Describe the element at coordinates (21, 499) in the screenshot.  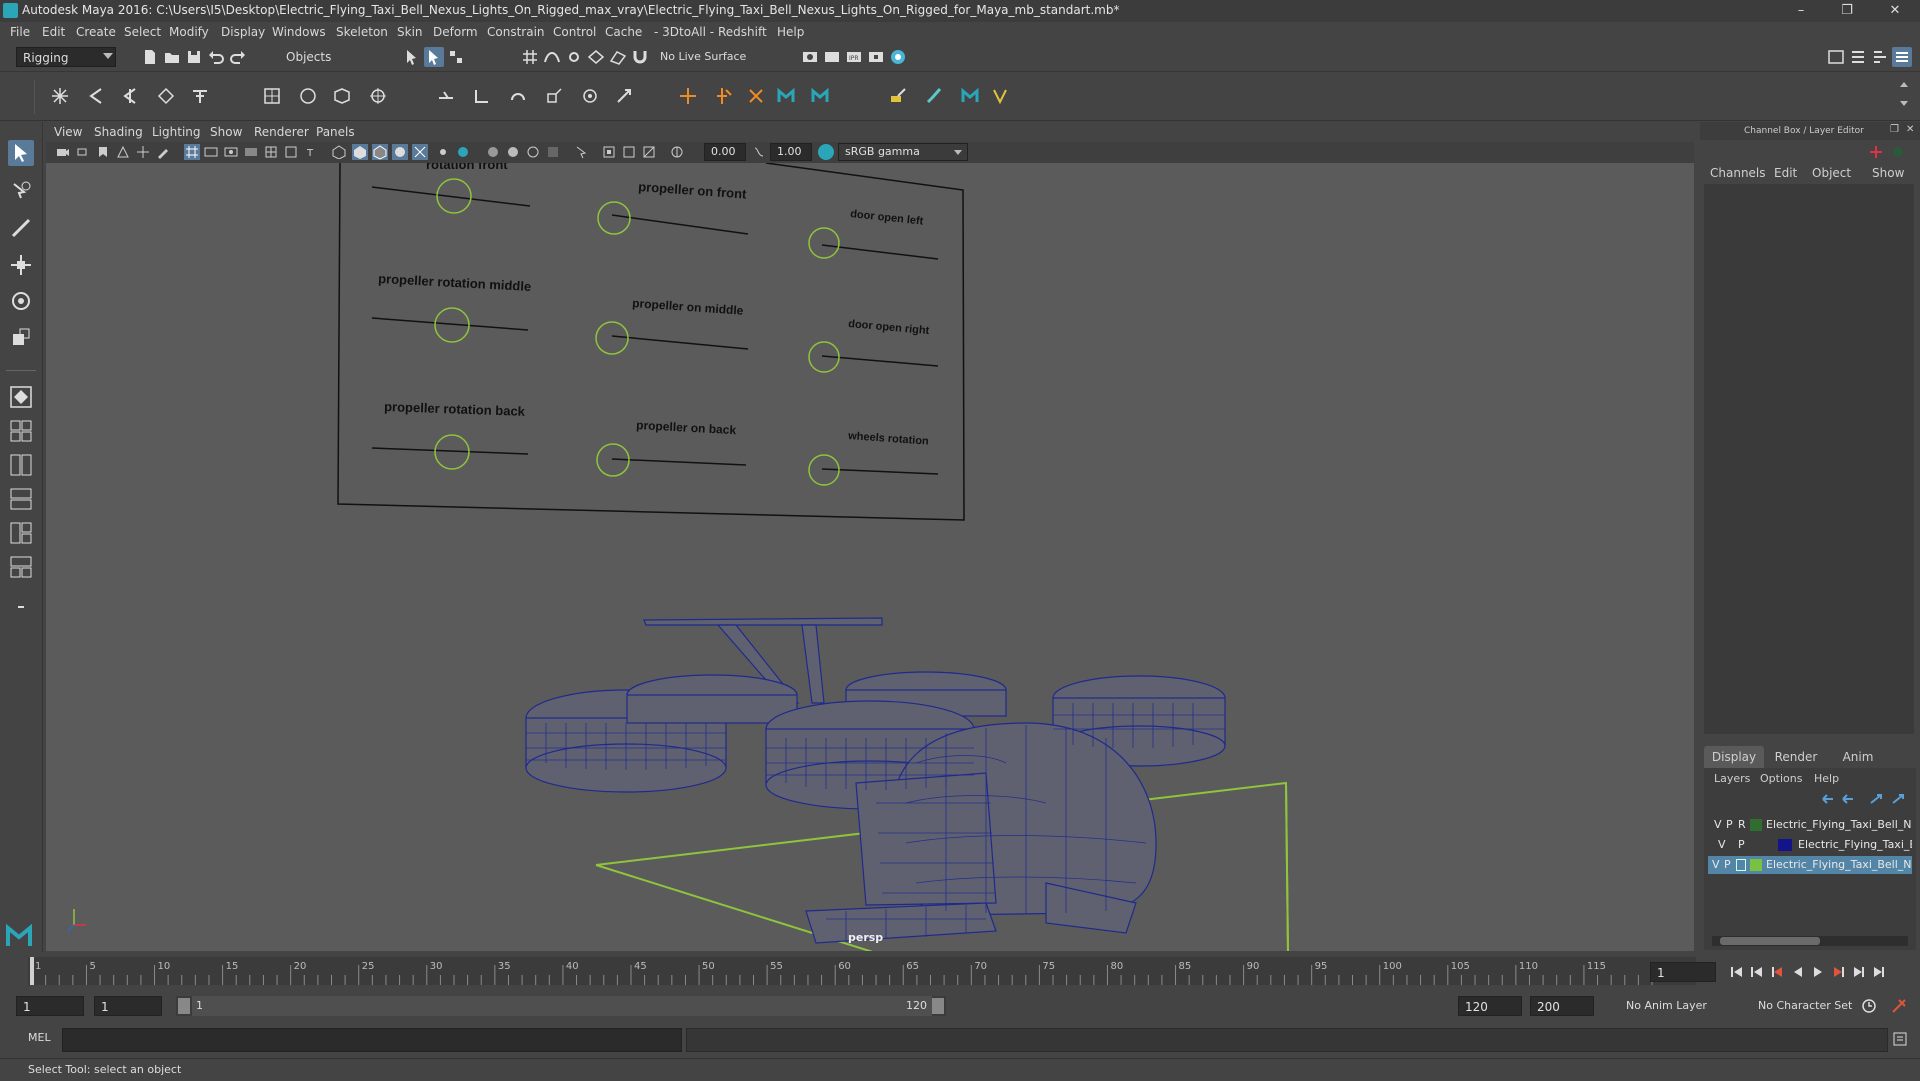
I see `persp-outliner-layout-icon` at that location.